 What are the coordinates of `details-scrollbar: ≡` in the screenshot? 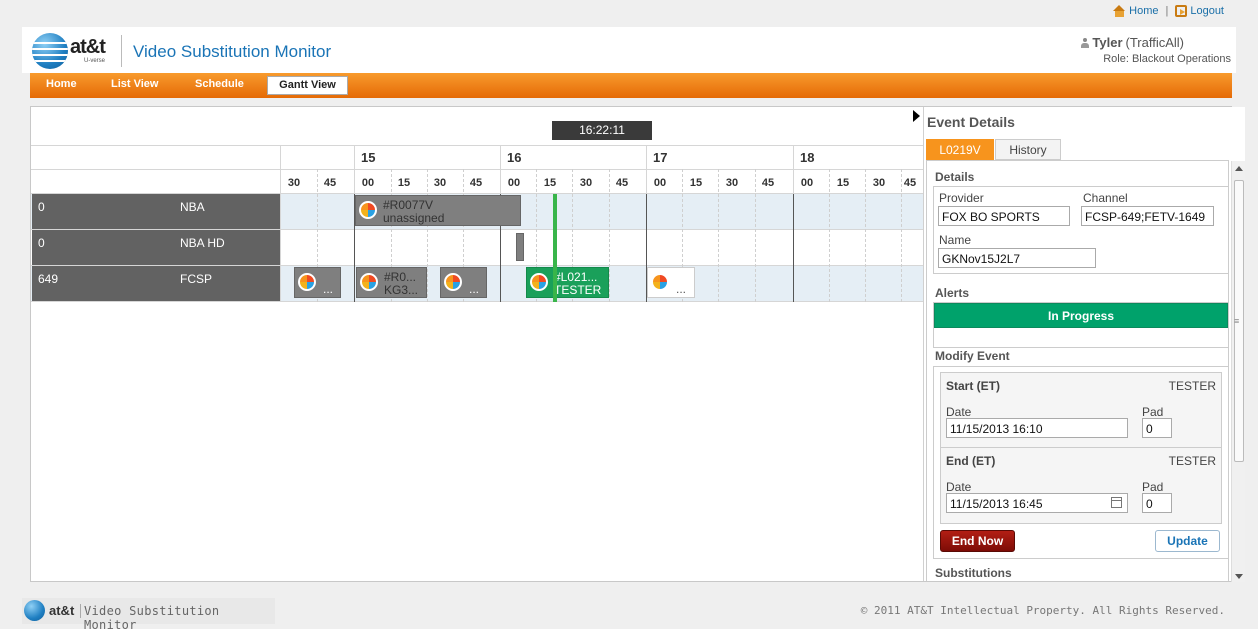 It's located at (1238, 371).